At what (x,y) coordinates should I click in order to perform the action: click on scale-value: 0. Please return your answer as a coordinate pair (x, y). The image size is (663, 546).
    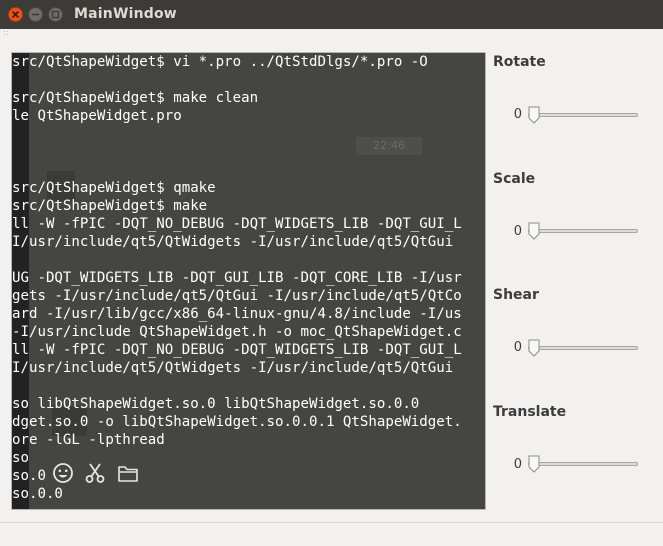
    Looking at the image, I should click on (517, 231).